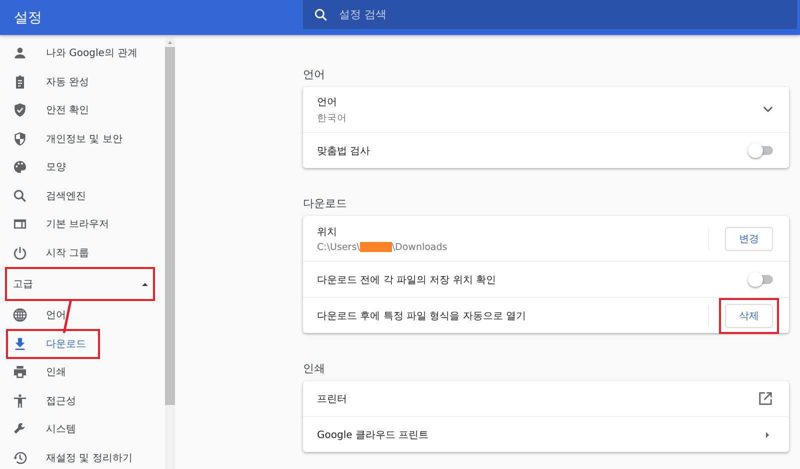  Describe the element at coordinates (80, 284) in the screenshot. I see `advanced-section-header: 고급` at that location.